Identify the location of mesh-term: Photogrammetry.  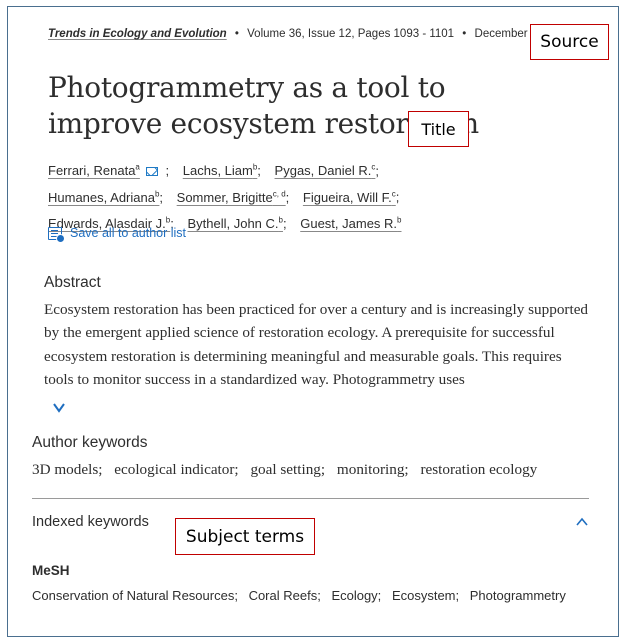
(517, 595).